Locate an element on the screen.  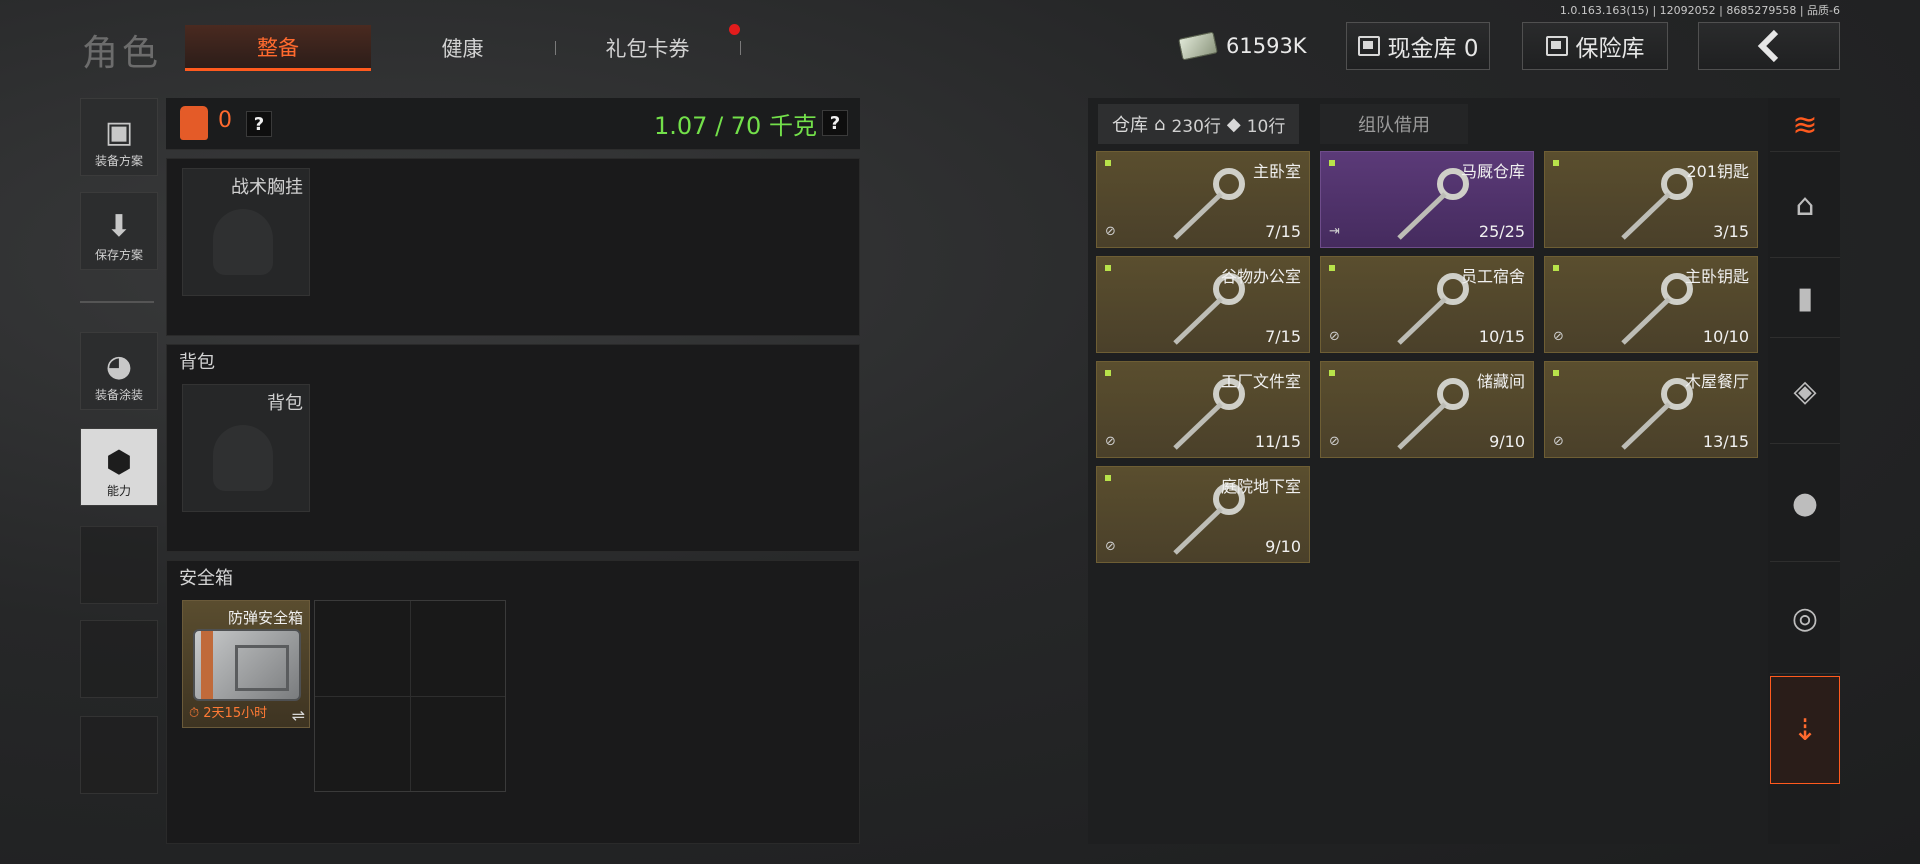
equipment-skin-button: ◕ 装备涂装 is located at coordinates (119, 371).